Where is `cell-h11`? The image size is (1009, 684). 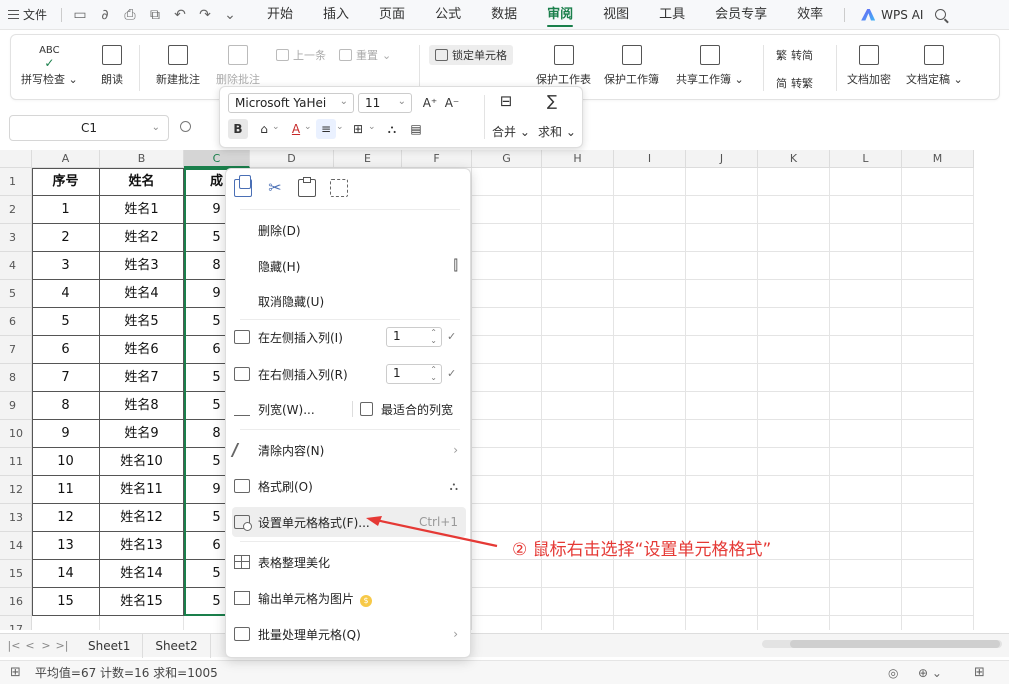
cell-h11 is located at coordinates (578, 462).